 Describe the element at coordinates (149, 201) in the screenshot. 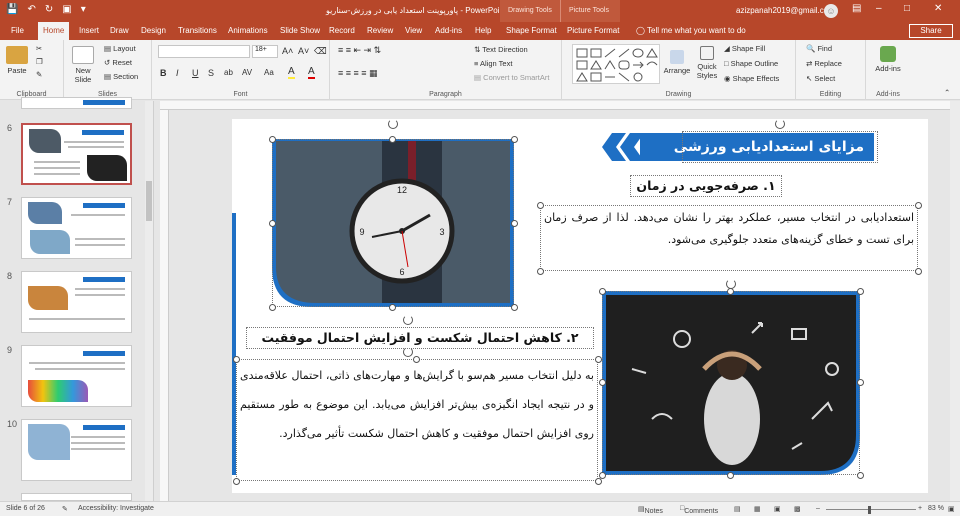

I see `scroll-thumb` at that location.